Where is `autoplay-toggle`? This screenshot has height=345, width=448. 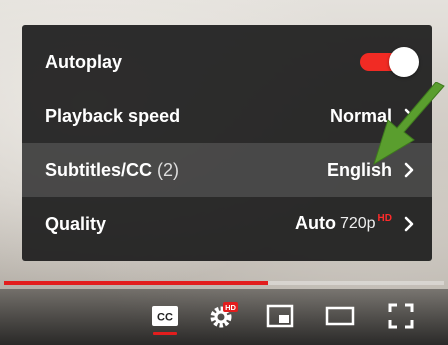
autoplay-toggle is located at coordinates (389, 62).